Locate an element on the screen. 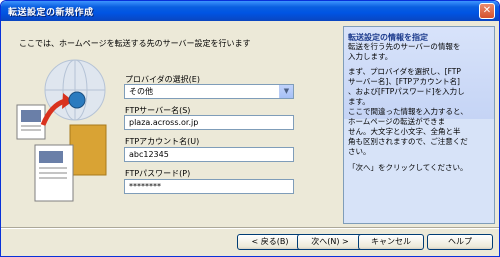 The image size is (500, 257). close-button: ✕ is located at coordinates (487, 11).